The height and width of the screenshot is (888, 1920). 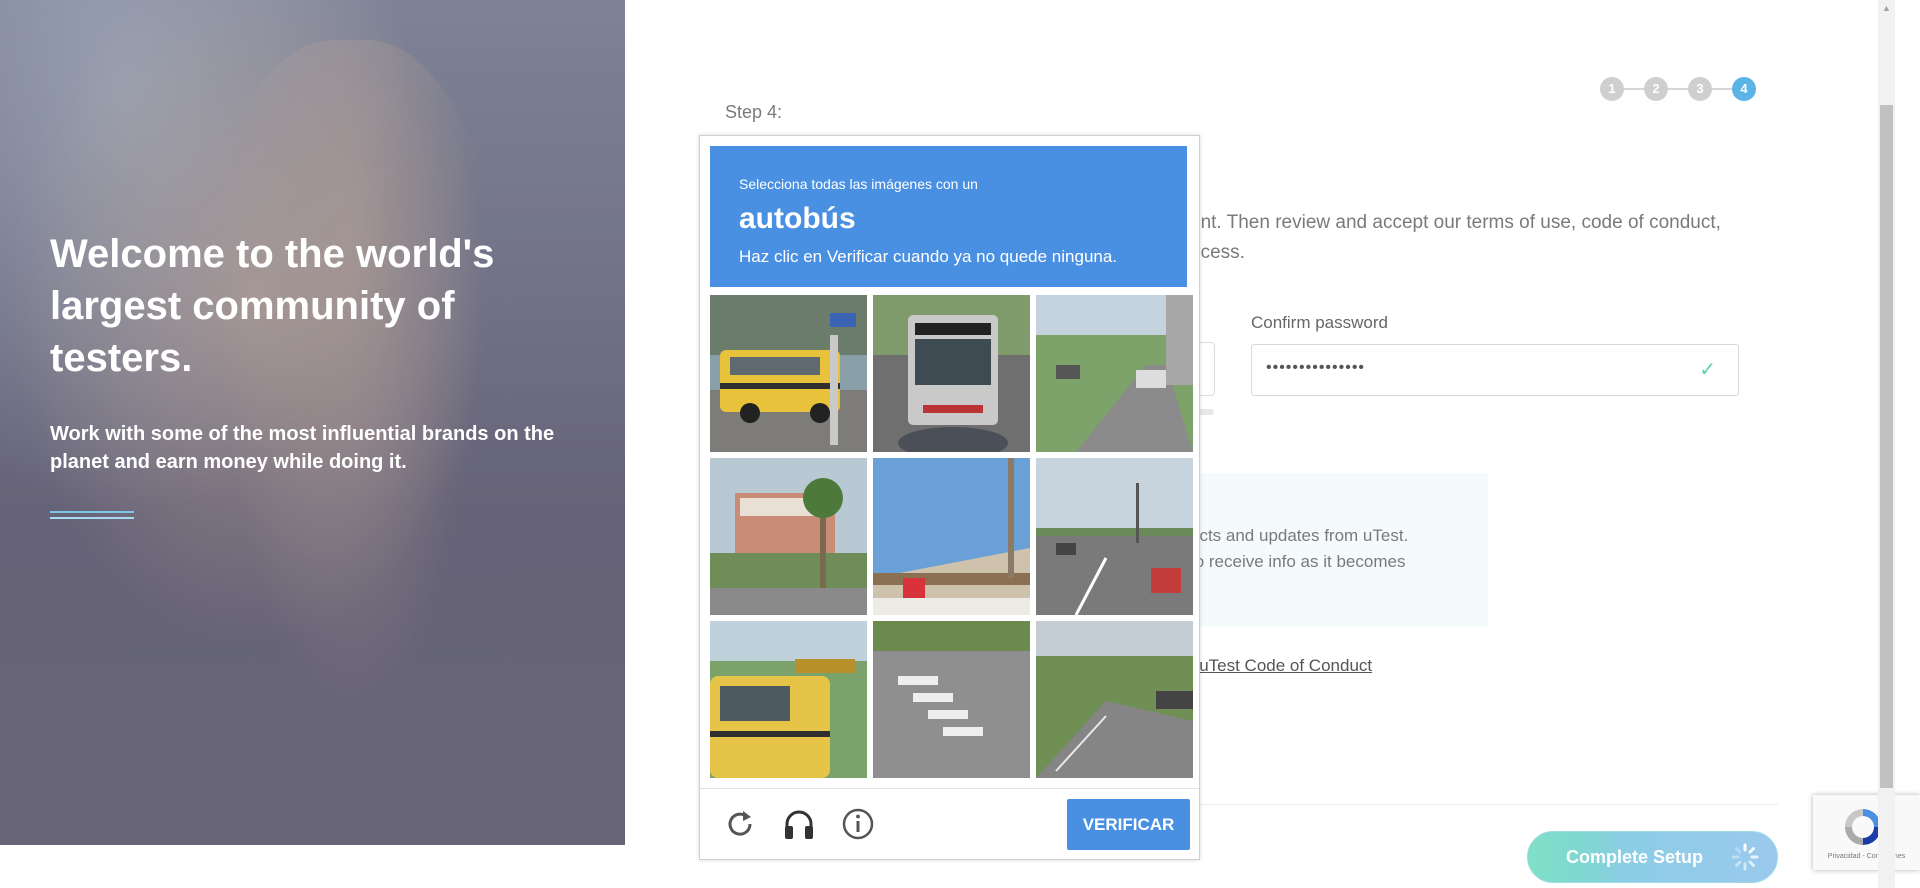 I want to click on stepper-line, so click(x=1680, y=89).